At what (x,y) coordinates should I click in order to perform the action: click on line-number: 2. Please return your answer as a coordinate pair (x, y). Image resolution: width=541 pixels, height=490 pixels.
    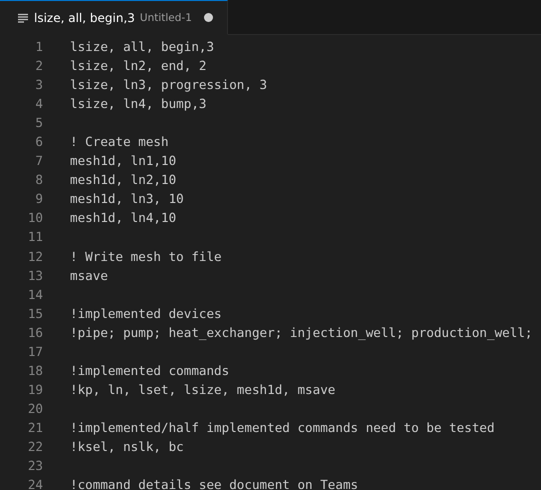
    Looking at the image, I should click on (38, 66).